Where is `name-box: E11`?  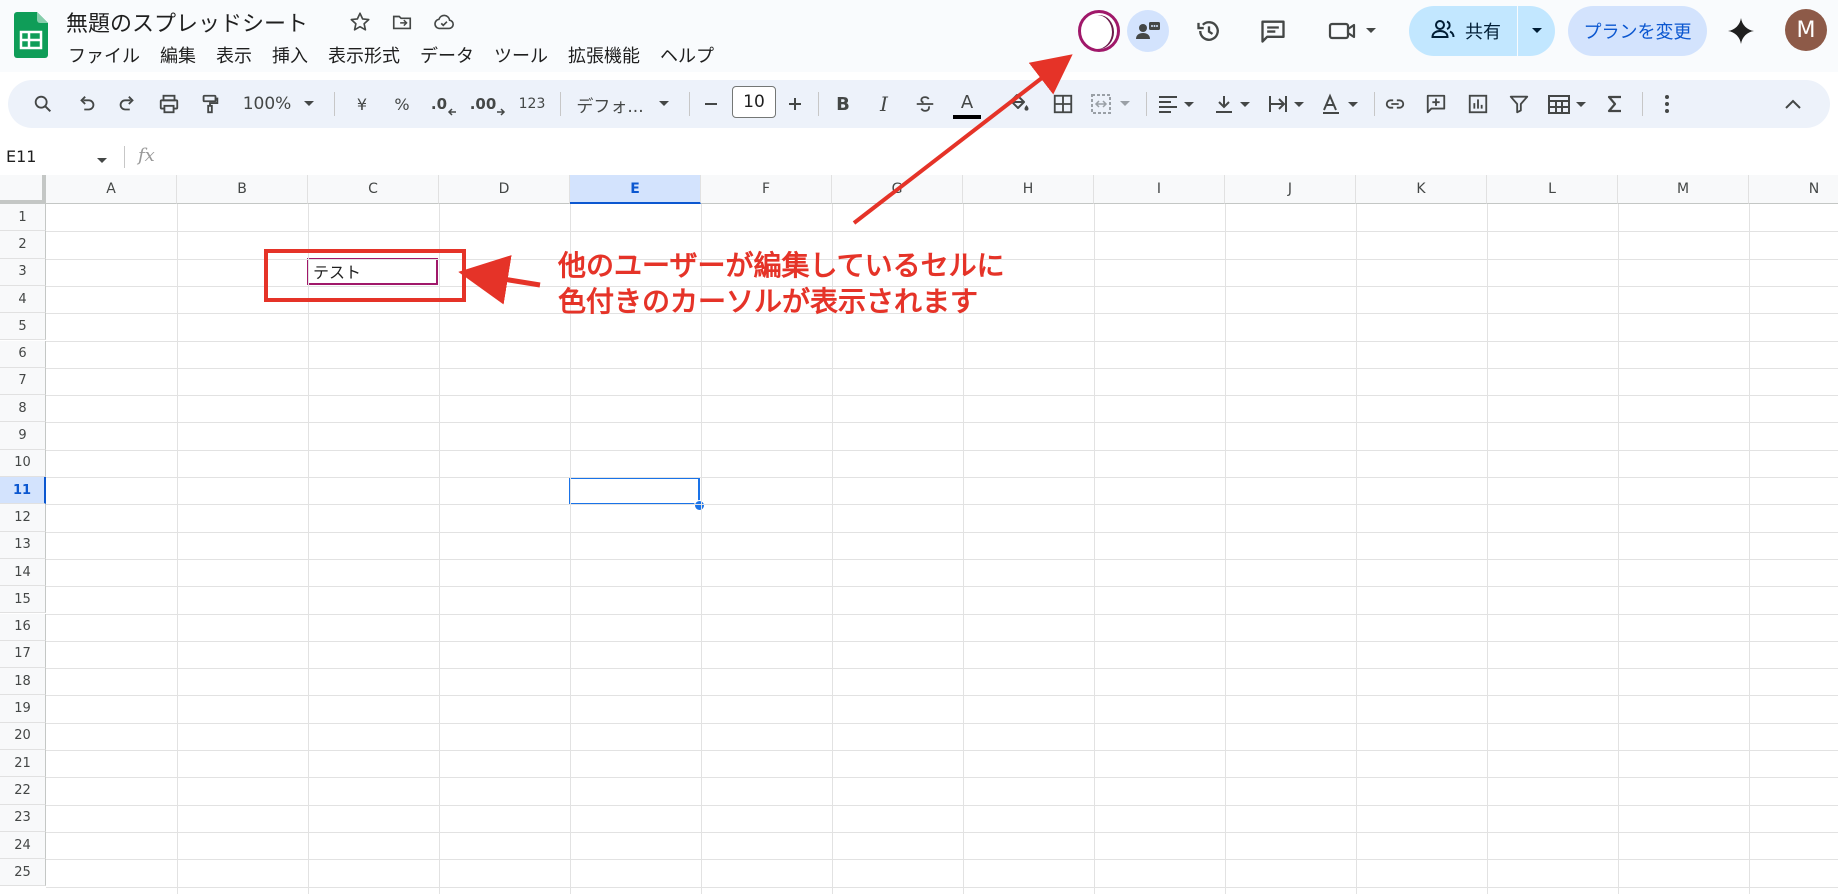 name-box: E11 is located at coordinates (21, 156).